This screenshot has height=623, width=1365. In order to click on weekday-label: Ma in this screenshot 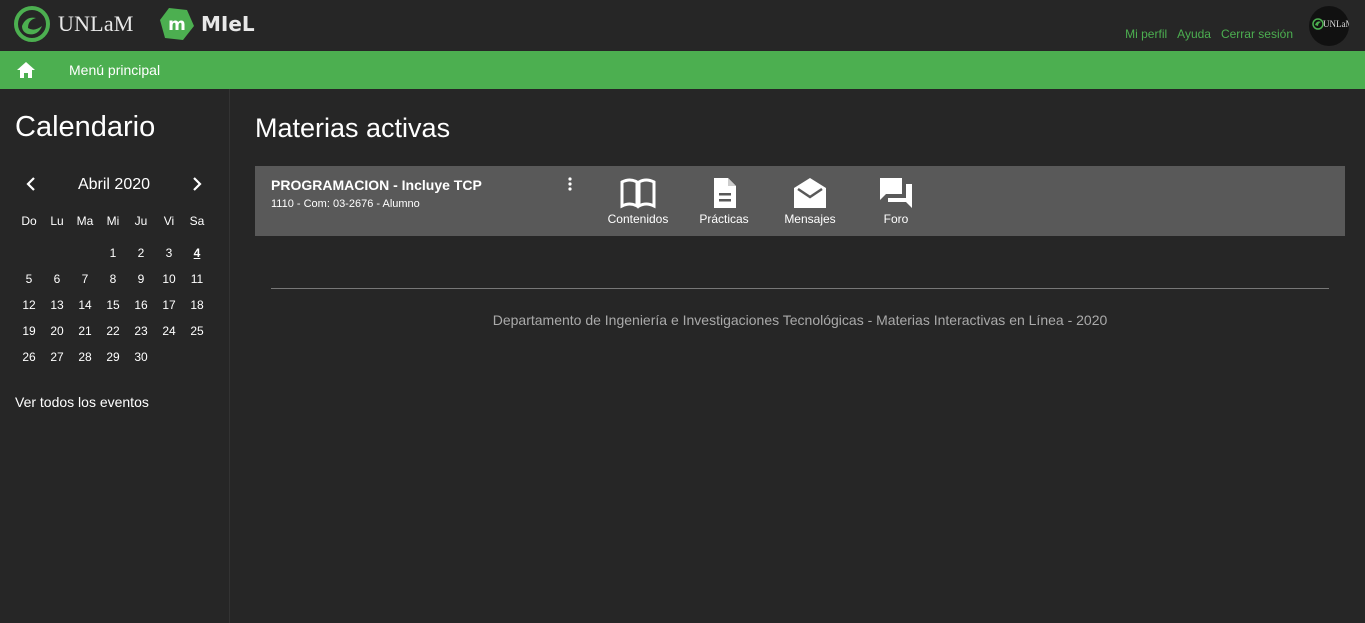, I will do `click(85, 221)`.